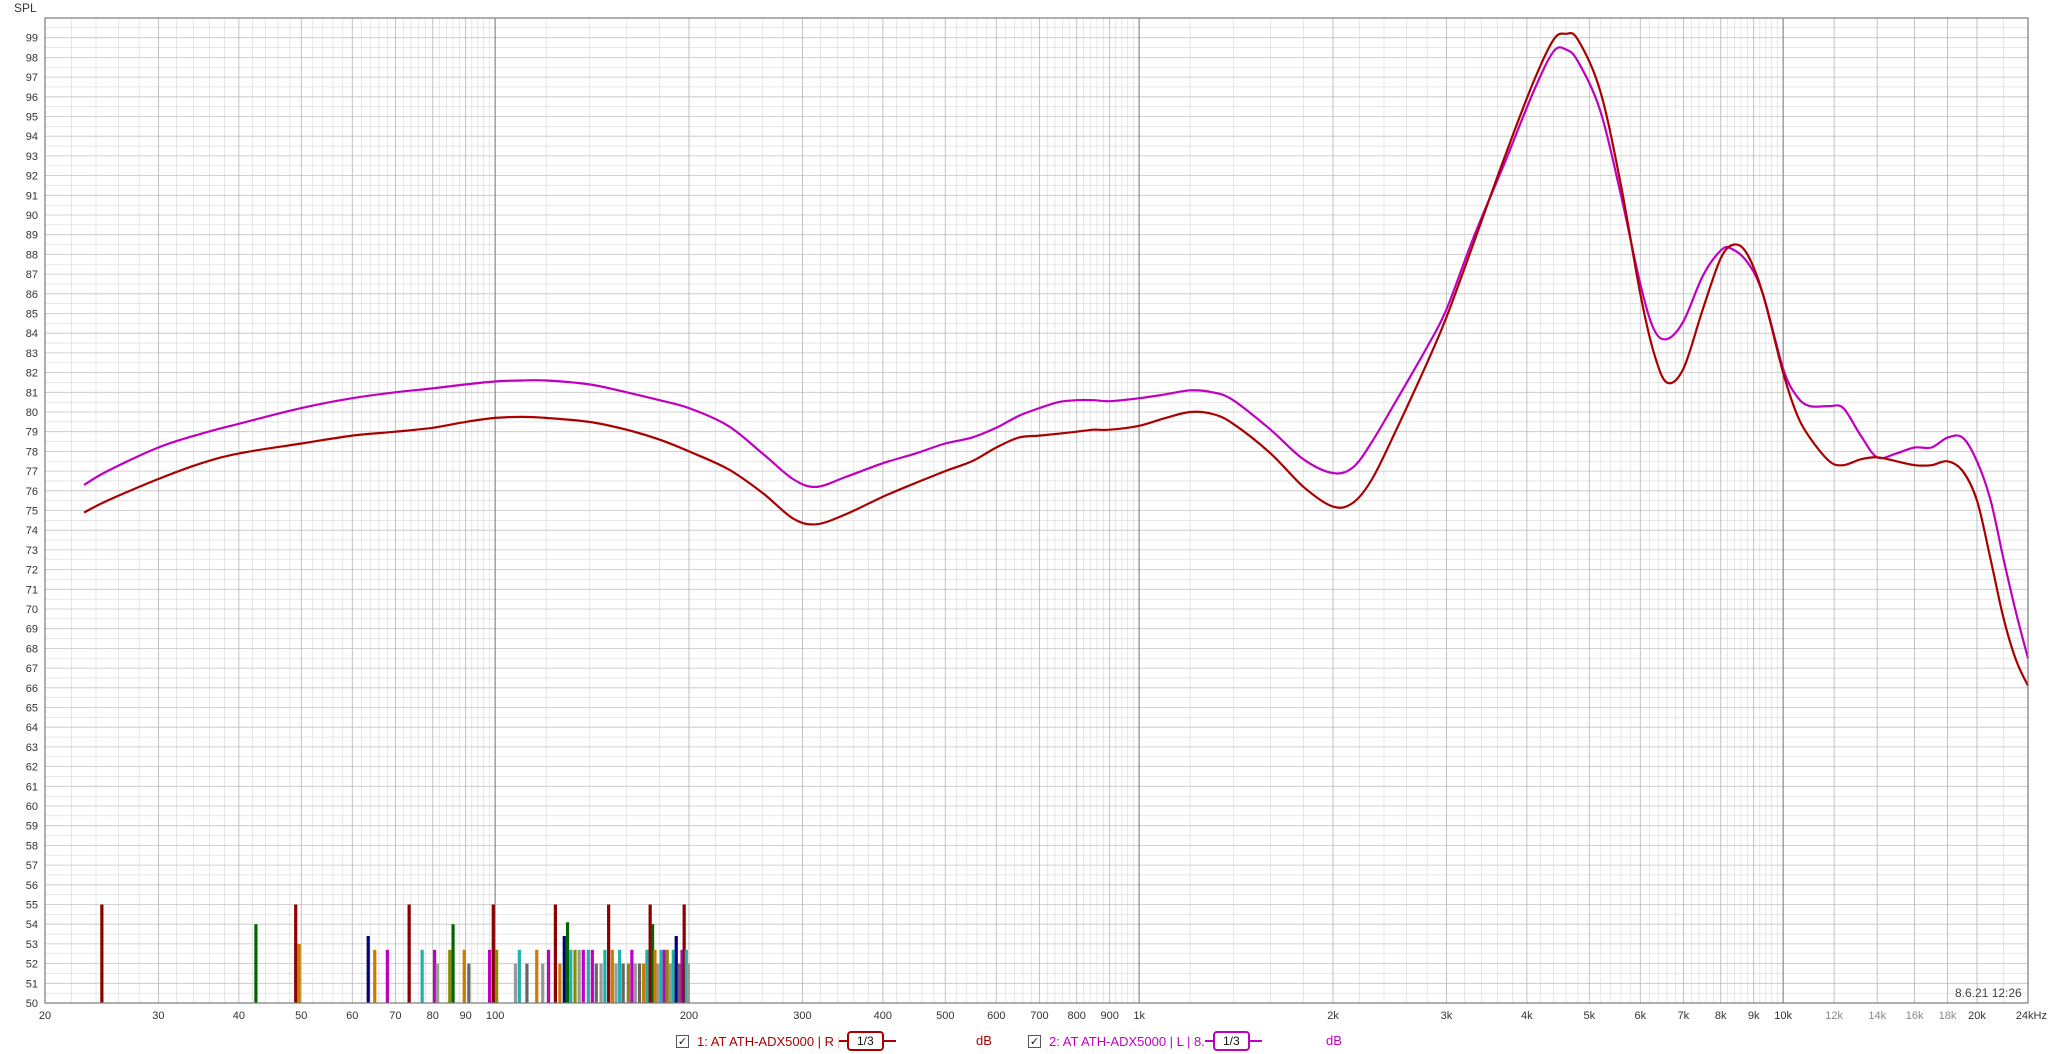 The height and width of the screenshot is (1054, 2048). What do you see at coordinates (32, 1004) in the screenshot?
I see `y-tick-label: 50` at bounding box center [32, 1004].